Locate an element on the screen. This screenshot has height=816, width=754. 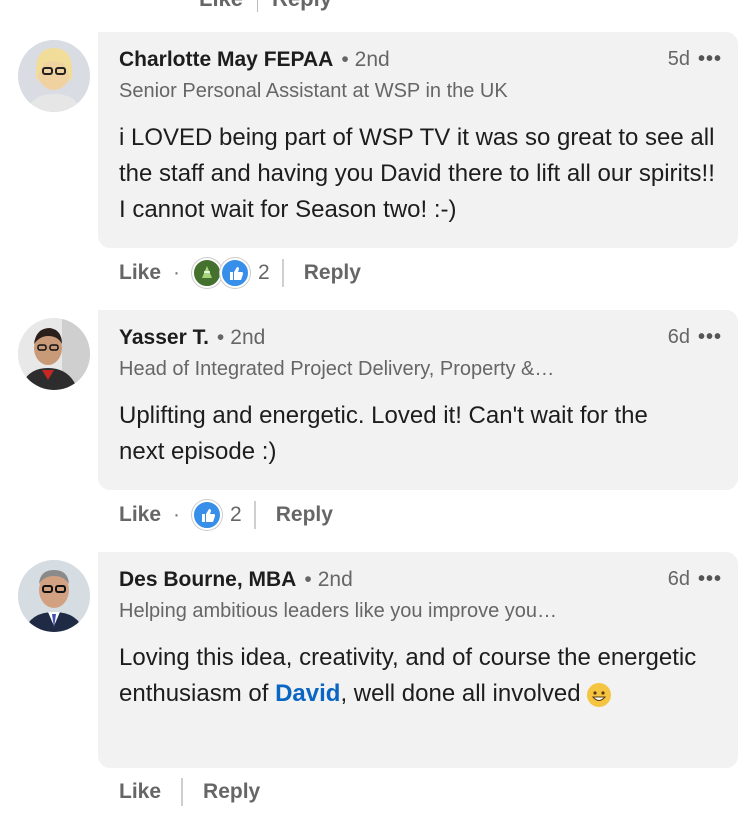
comment-time: 5d is located at coordinates (678, 59).